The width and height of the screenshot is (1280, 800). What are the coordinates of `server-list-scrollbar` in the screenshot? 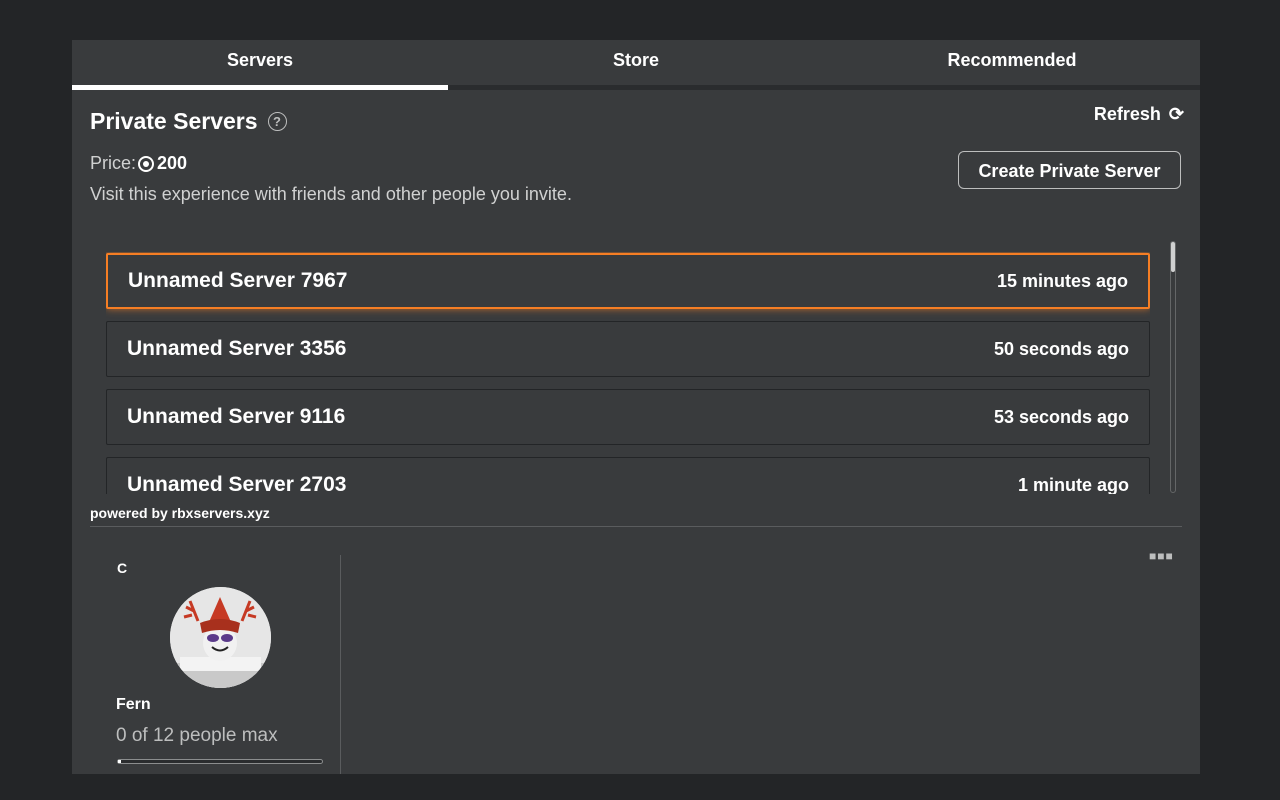 It's located at (1173, 367).